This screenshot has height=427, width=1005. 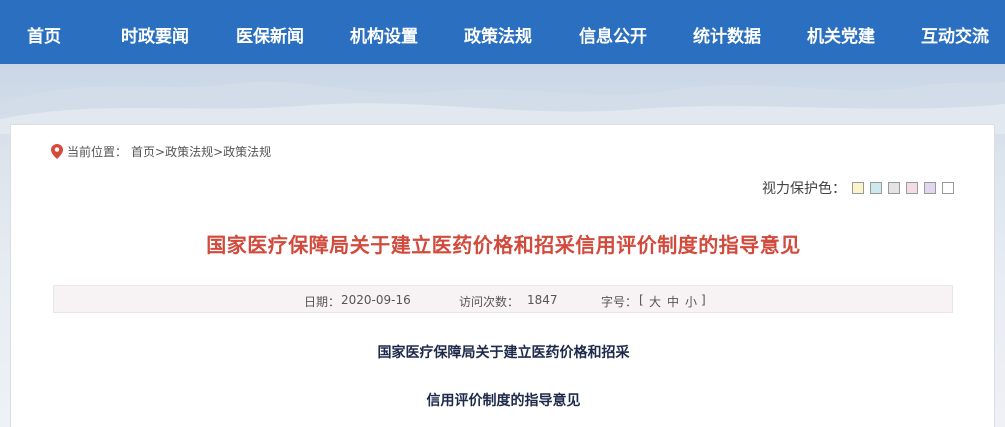 I want to click on vision-protection-colors: 视力保护色：, so click(x=858, y=188).